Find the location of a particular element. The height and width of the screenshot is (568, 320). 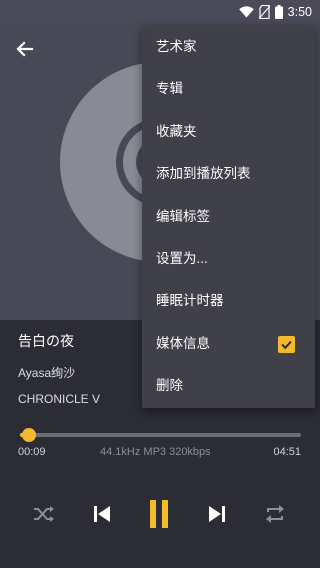

shuffle-icon is located at coordinates (44, 514).